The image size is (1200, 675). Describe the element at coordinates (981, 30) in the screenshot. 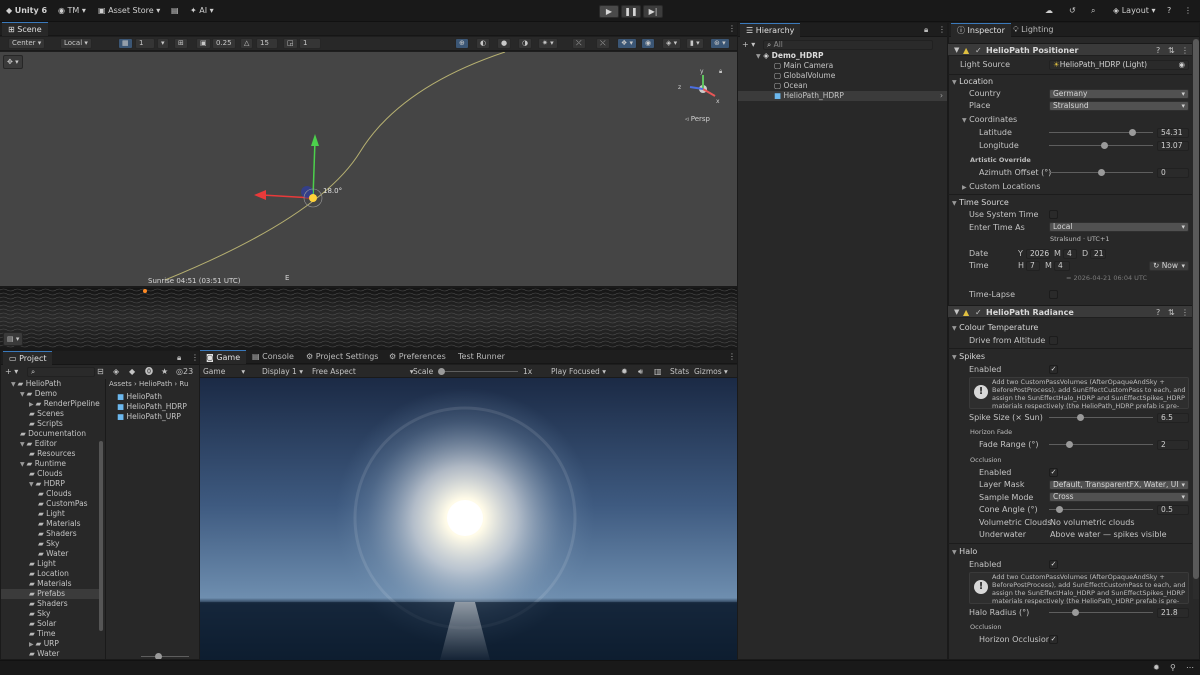

I see `tab-inspector: ⓘ Inspector` at that location.